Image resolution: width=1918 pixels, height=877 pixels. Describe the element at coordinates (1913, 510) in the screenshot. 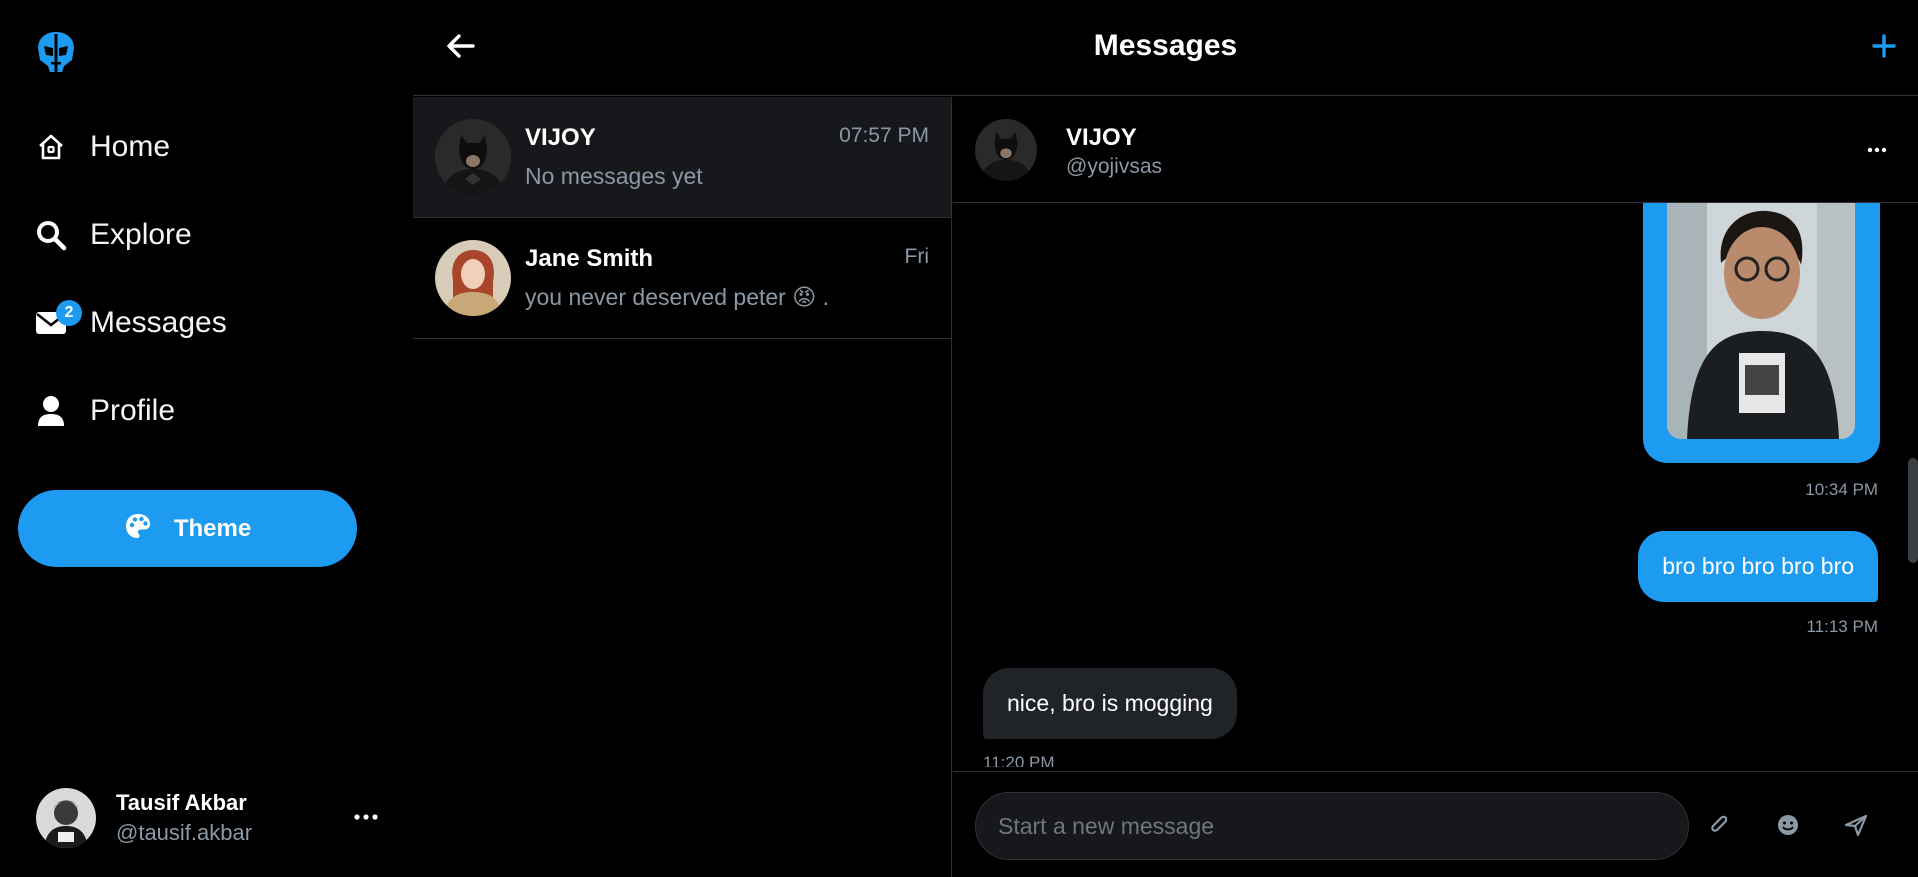

I see `scrollbar-thumb` at that location.